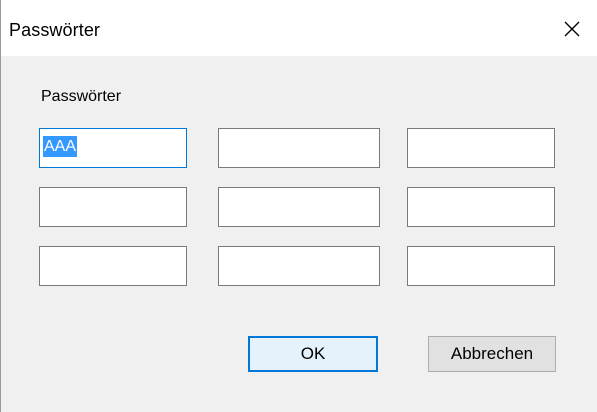  What do you see at coordinates (81, 96) in the screenshot?
I see `passwords-label: Passwörter` at bounding box center [81, 96].